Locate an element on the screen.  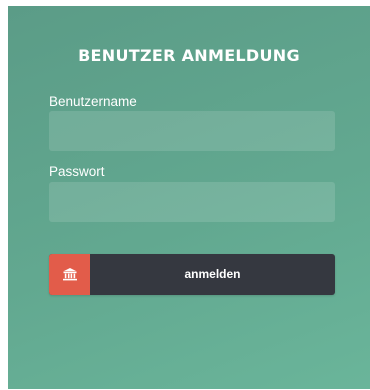
login-button: anmelden is located at coordinates (192, 274).